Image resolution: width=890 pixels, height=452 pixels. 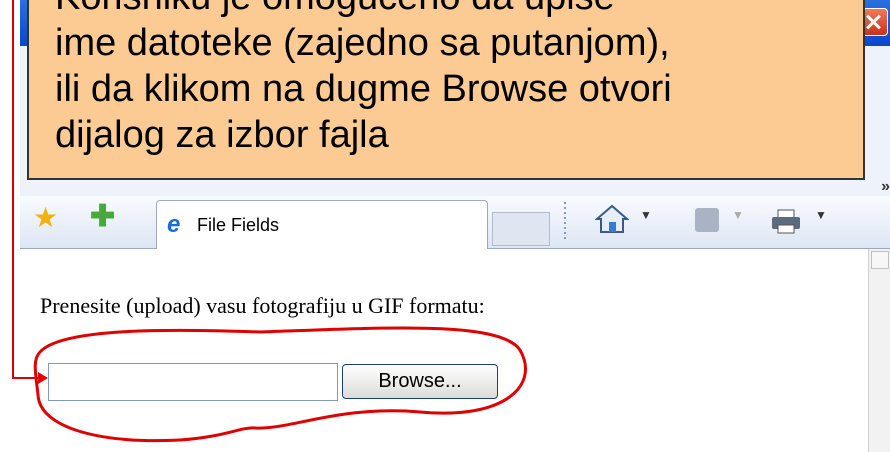 I want to click on tab-bar: ★ ✚ e File Fields ▼ ▼ ▼, so click(x=455, y=222).